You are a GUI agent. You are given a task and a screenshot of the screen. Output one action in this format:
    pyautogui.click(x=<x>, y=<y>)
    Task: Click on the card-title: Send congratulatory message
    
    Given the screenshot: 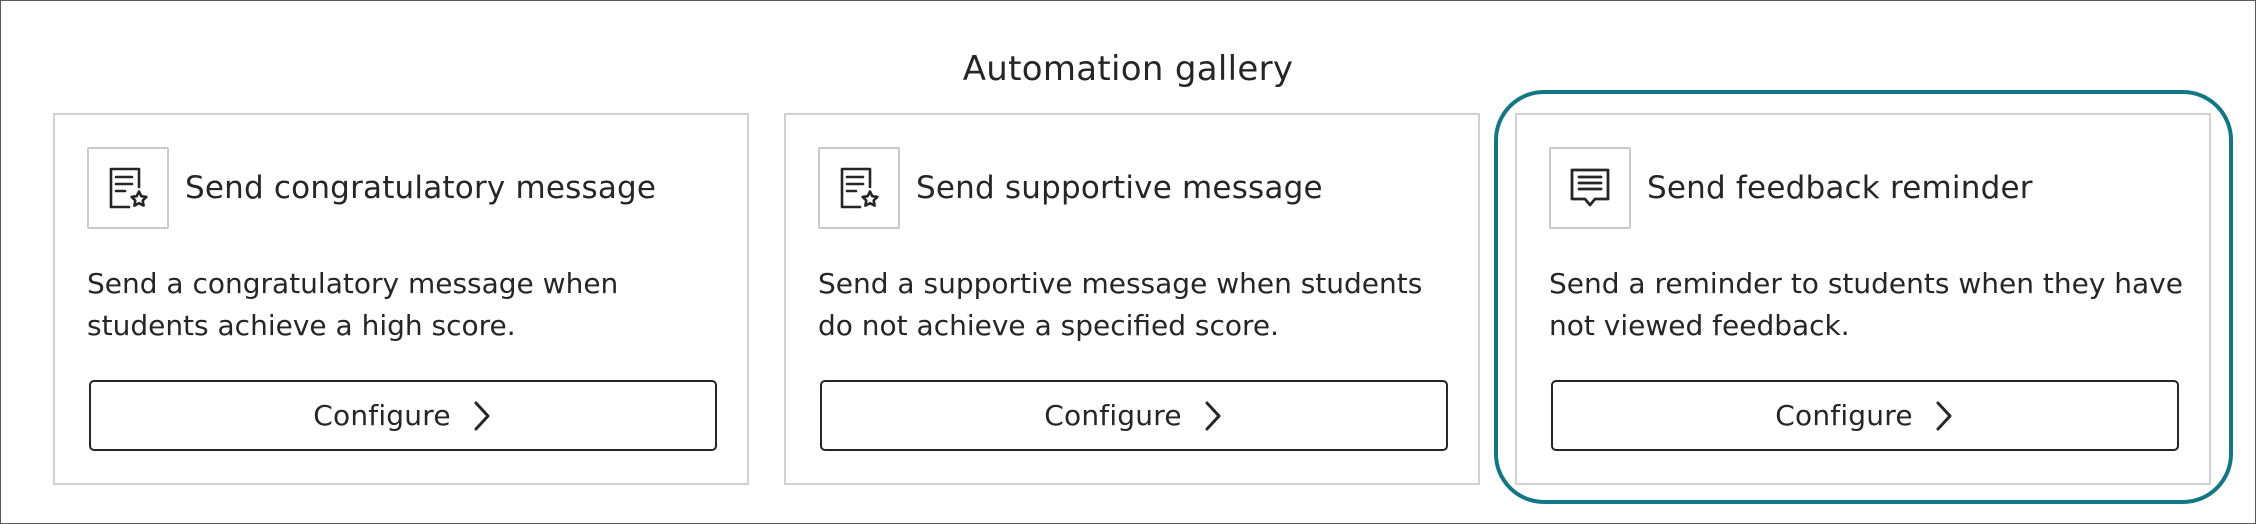 What is the action you would take?
    pyautogui.click(x=421, y=188)
    